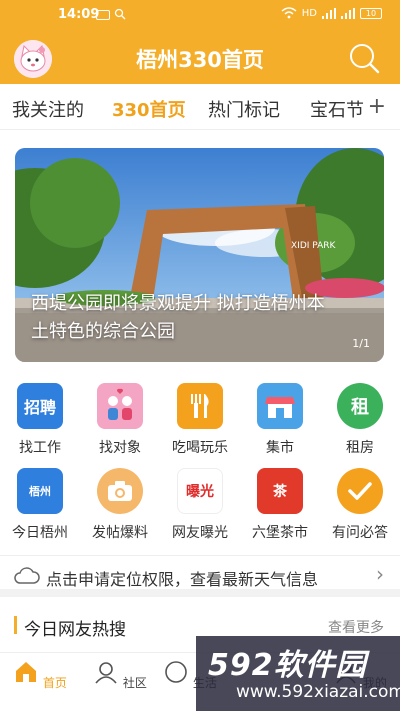 Image resolution: width=400 pixels, height=711 pixels. I want to click on grid-item-post: 发帖爆料, so click(120, 505).